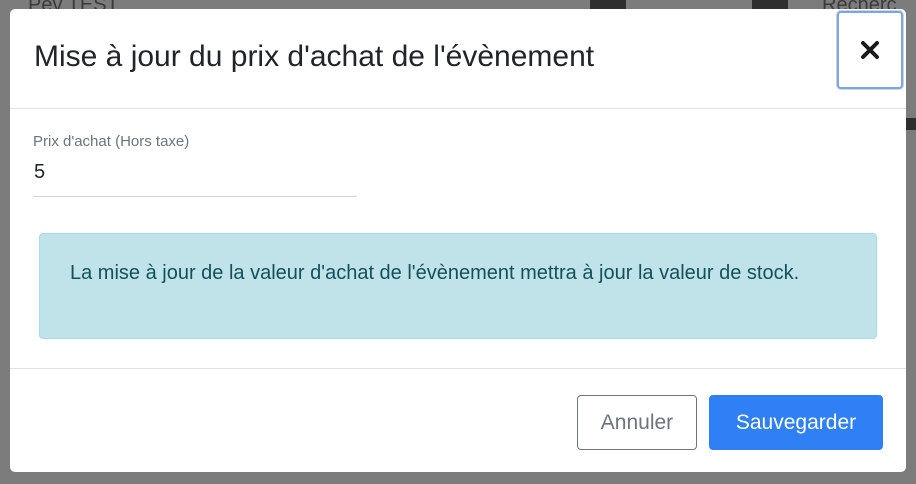 This screenshot has height=484, width=916. I want to click on close-button, so click(870, 50).